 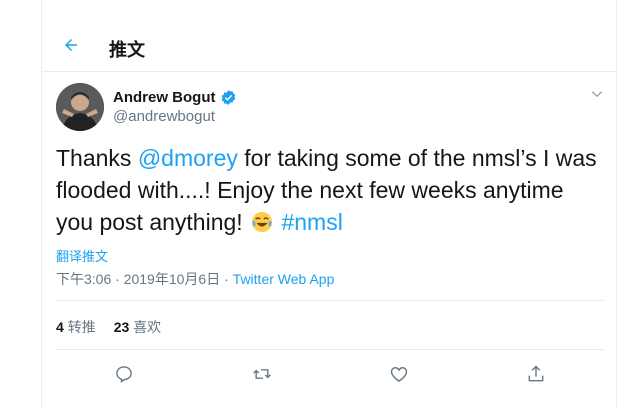 What do you see at coordinates (80, 107) in the screenshot?
I see `avatar` at bounding box center [80, 107].